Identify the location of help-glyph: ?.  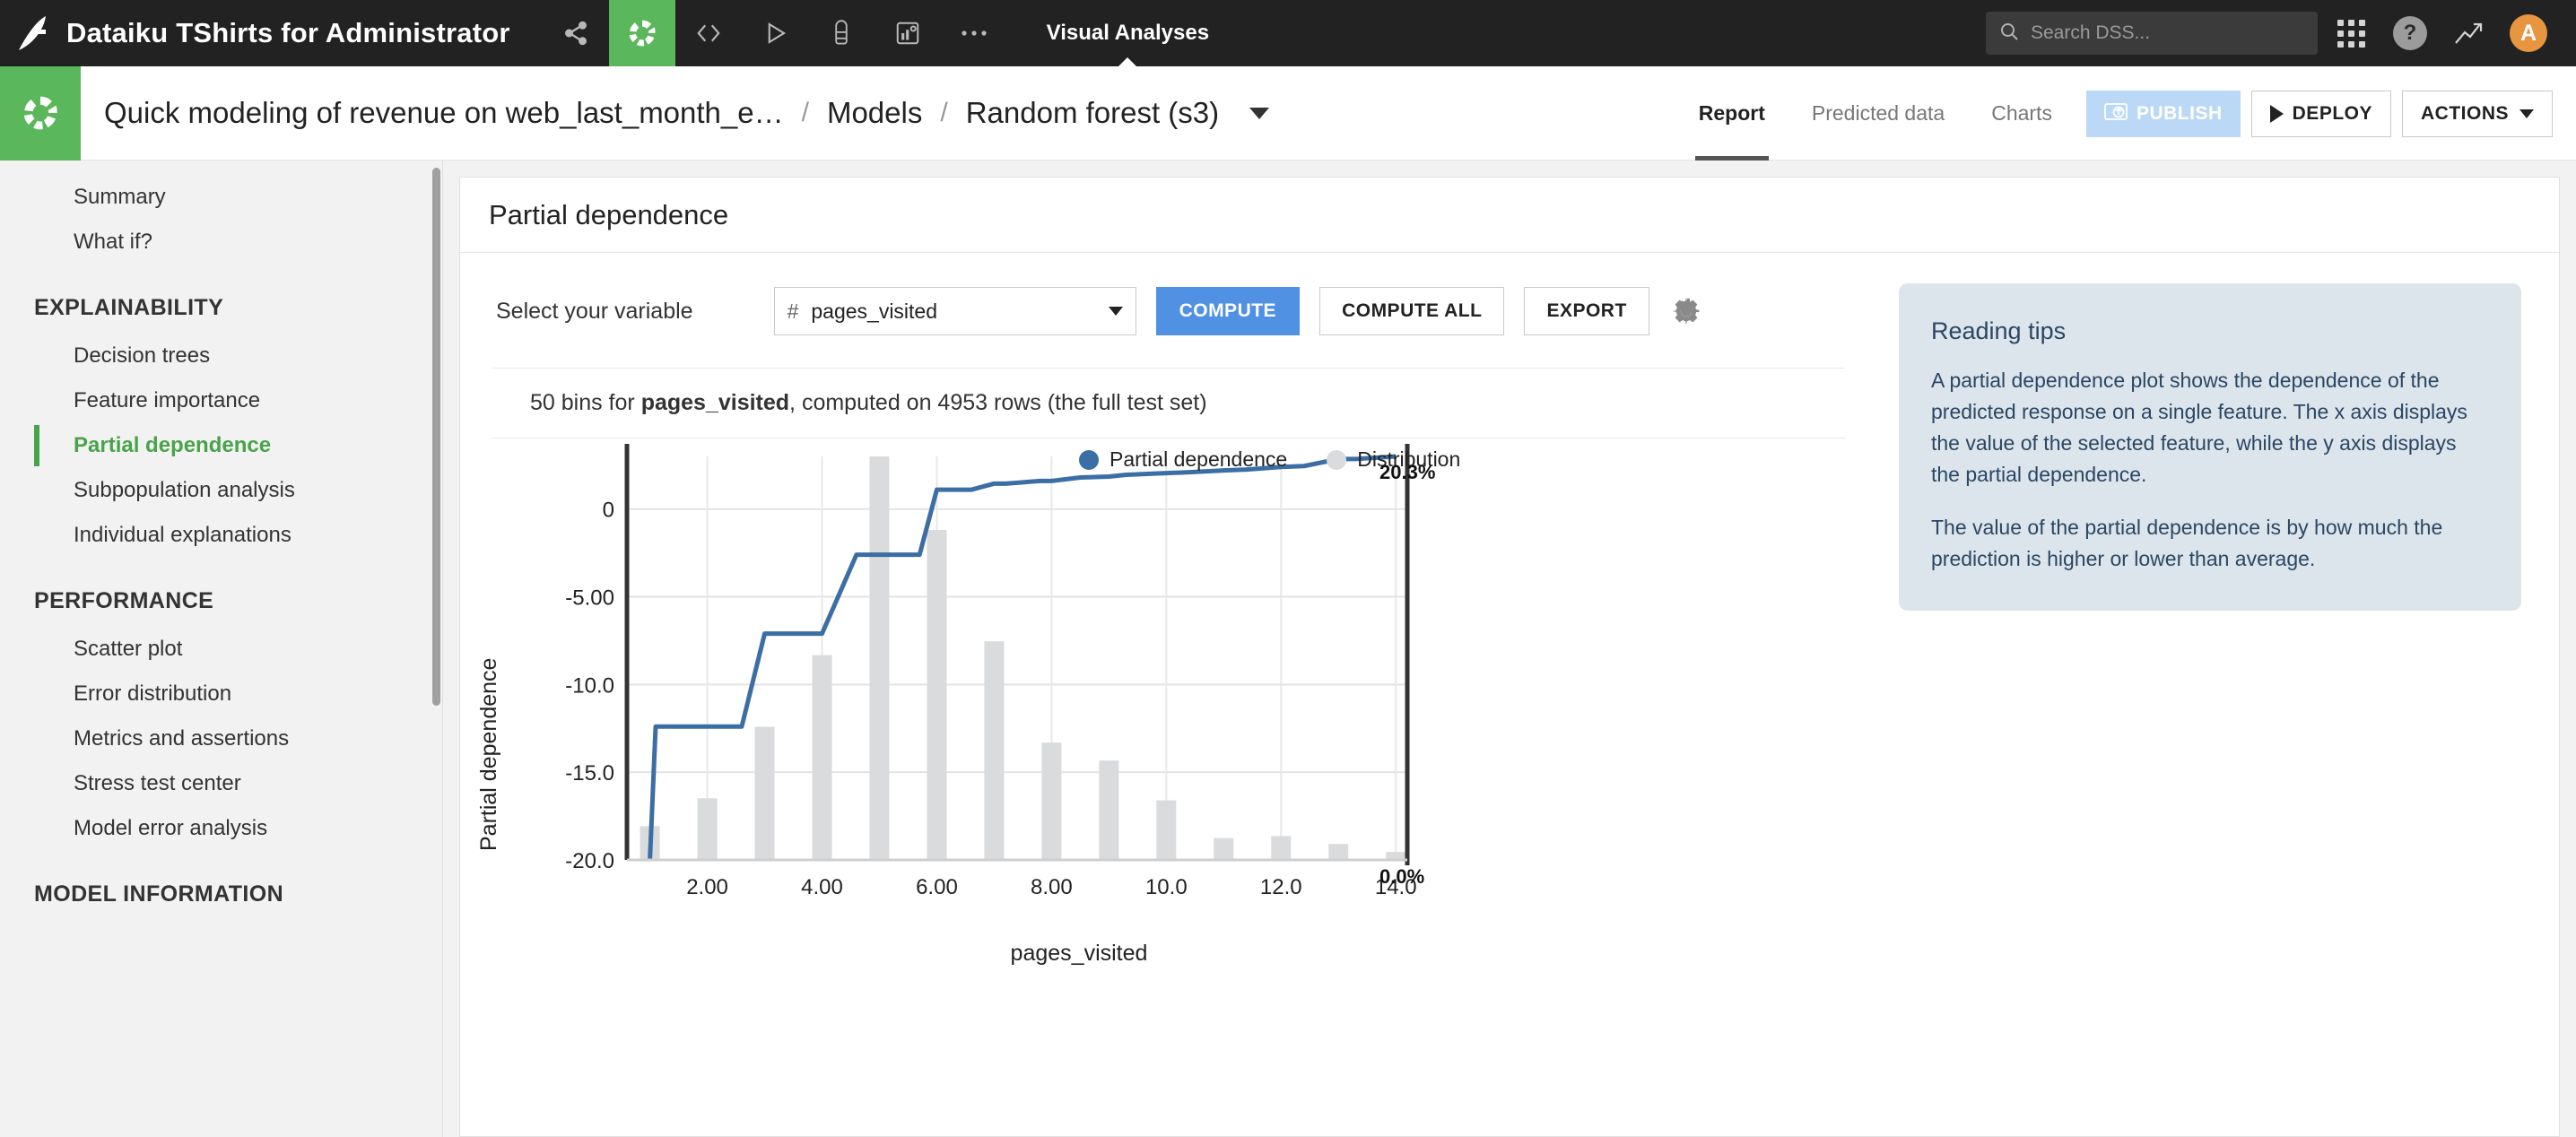
(2410, 33).